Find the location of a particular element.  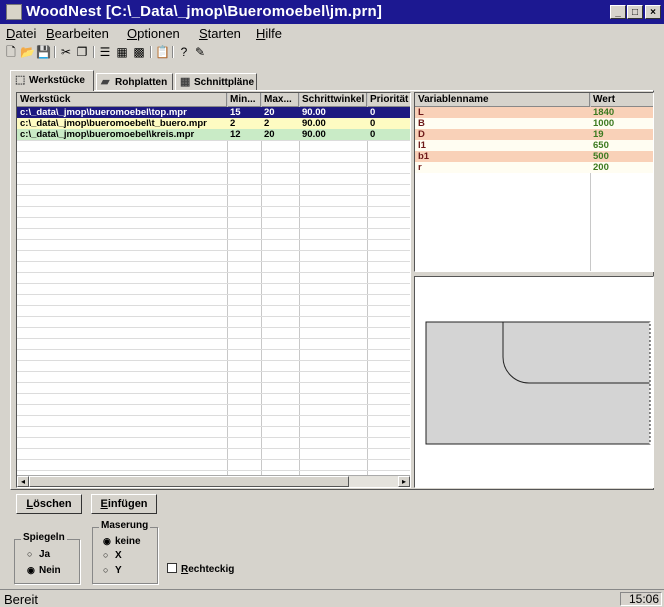

minimize-button: _ is located at coordinates (618, 12).